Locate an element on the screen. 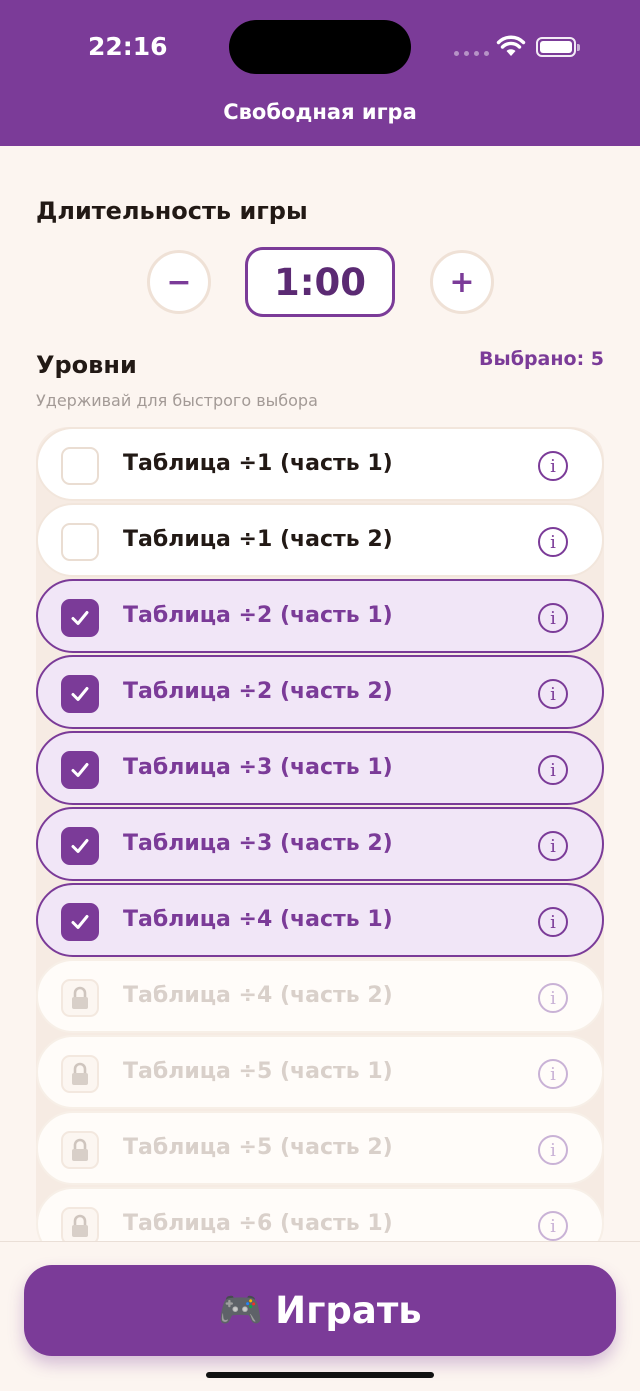 The width and height of the screenshot is (640, 1391). duration-label: Длительность игры is located at coordinates (172, 211).